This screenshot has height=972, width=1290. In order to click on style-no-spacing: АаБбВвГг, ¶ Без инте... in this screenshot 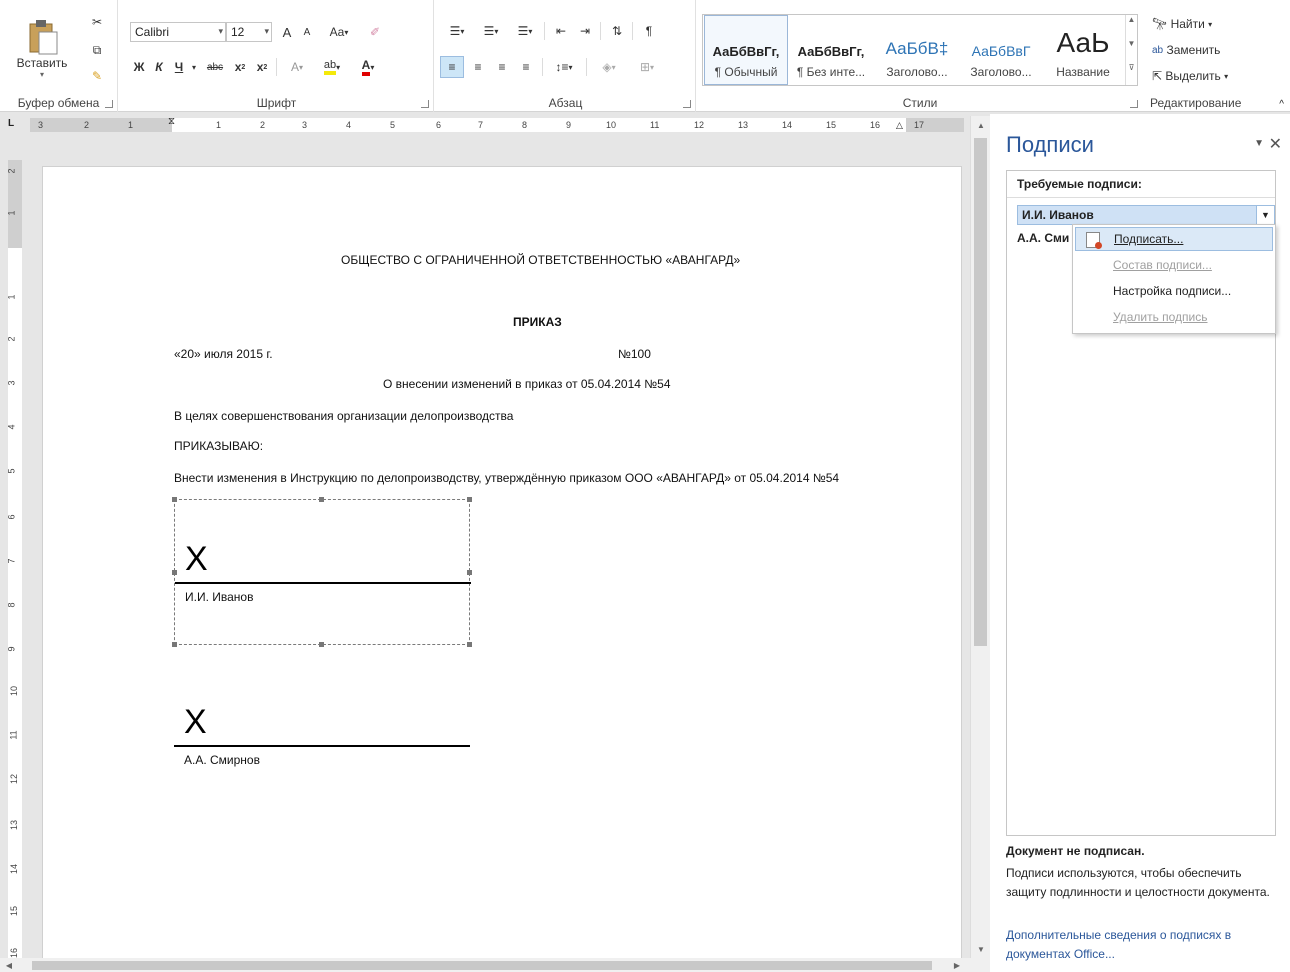, I will do `click(831, 50)`.